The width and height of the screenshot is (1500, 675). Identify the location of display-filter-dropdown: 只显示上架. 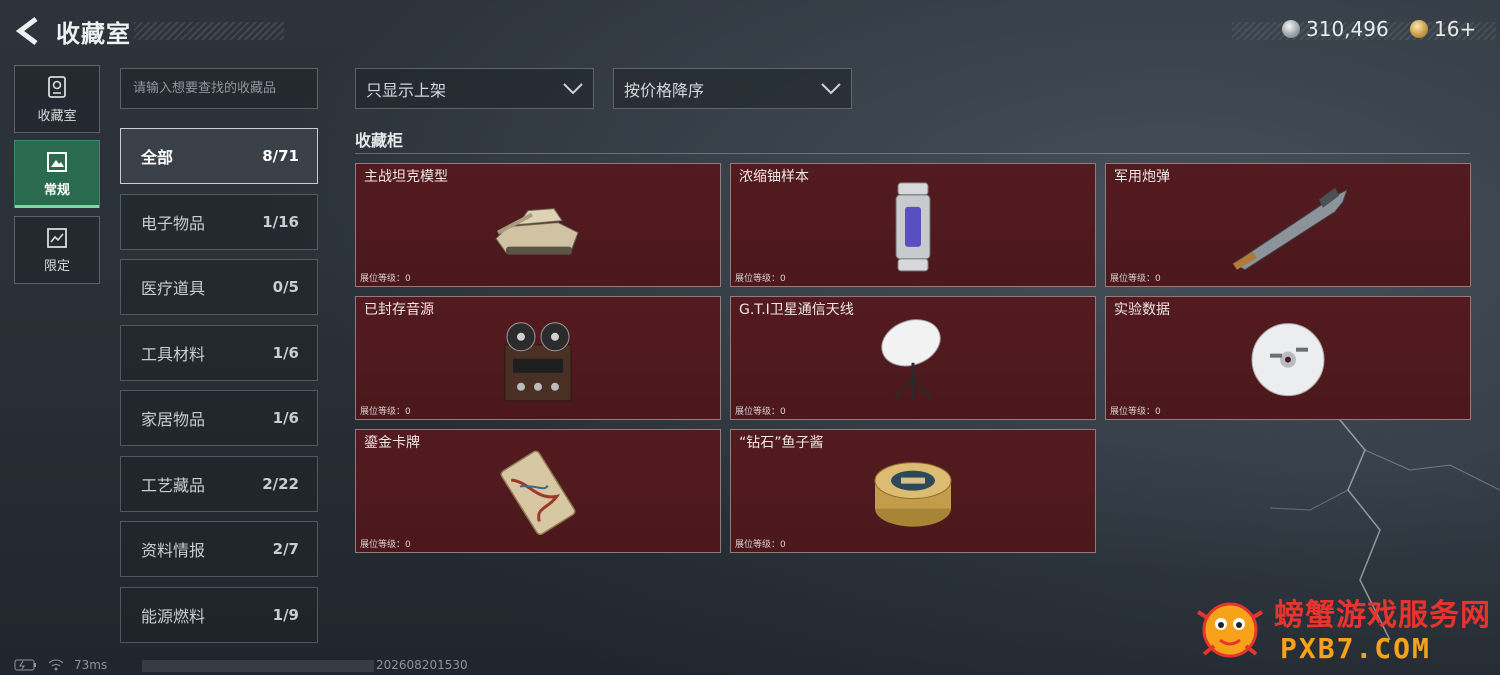
(474, 88).